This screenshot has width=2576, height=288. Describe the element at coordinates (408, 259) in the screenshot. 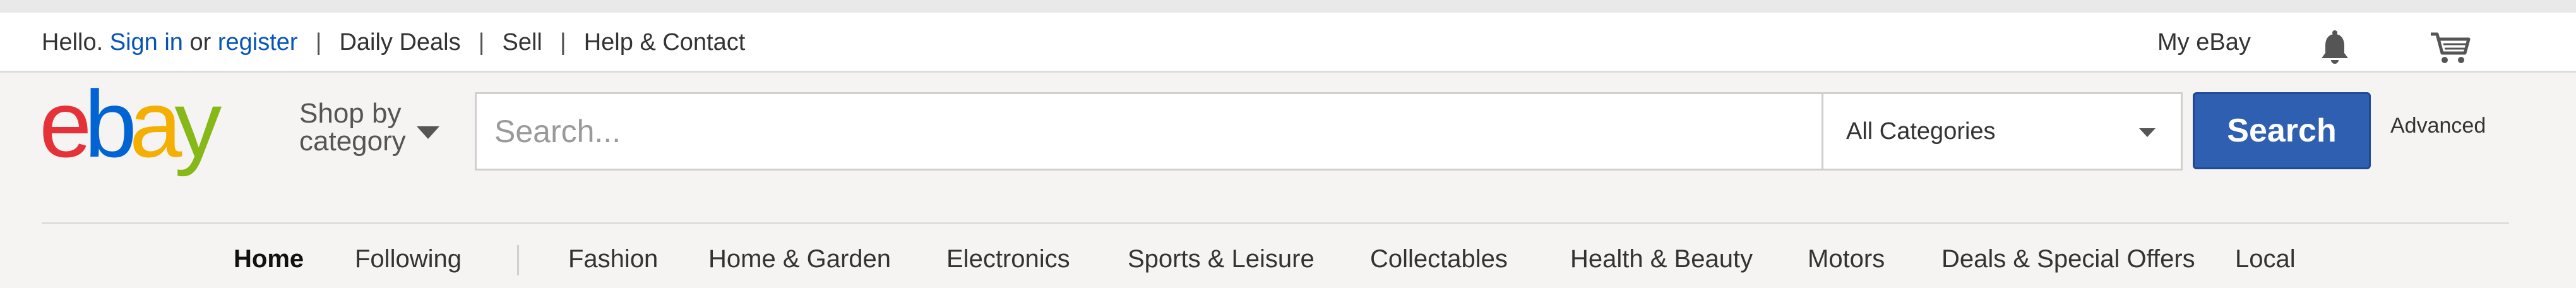

I see `nav-following: Following` at that location.